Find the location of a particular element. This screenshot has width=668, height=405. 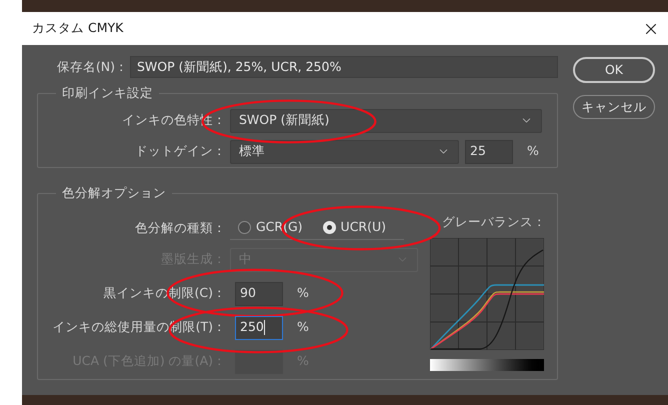

radio-option: UCR(U) is located at coordinates (354, 227).